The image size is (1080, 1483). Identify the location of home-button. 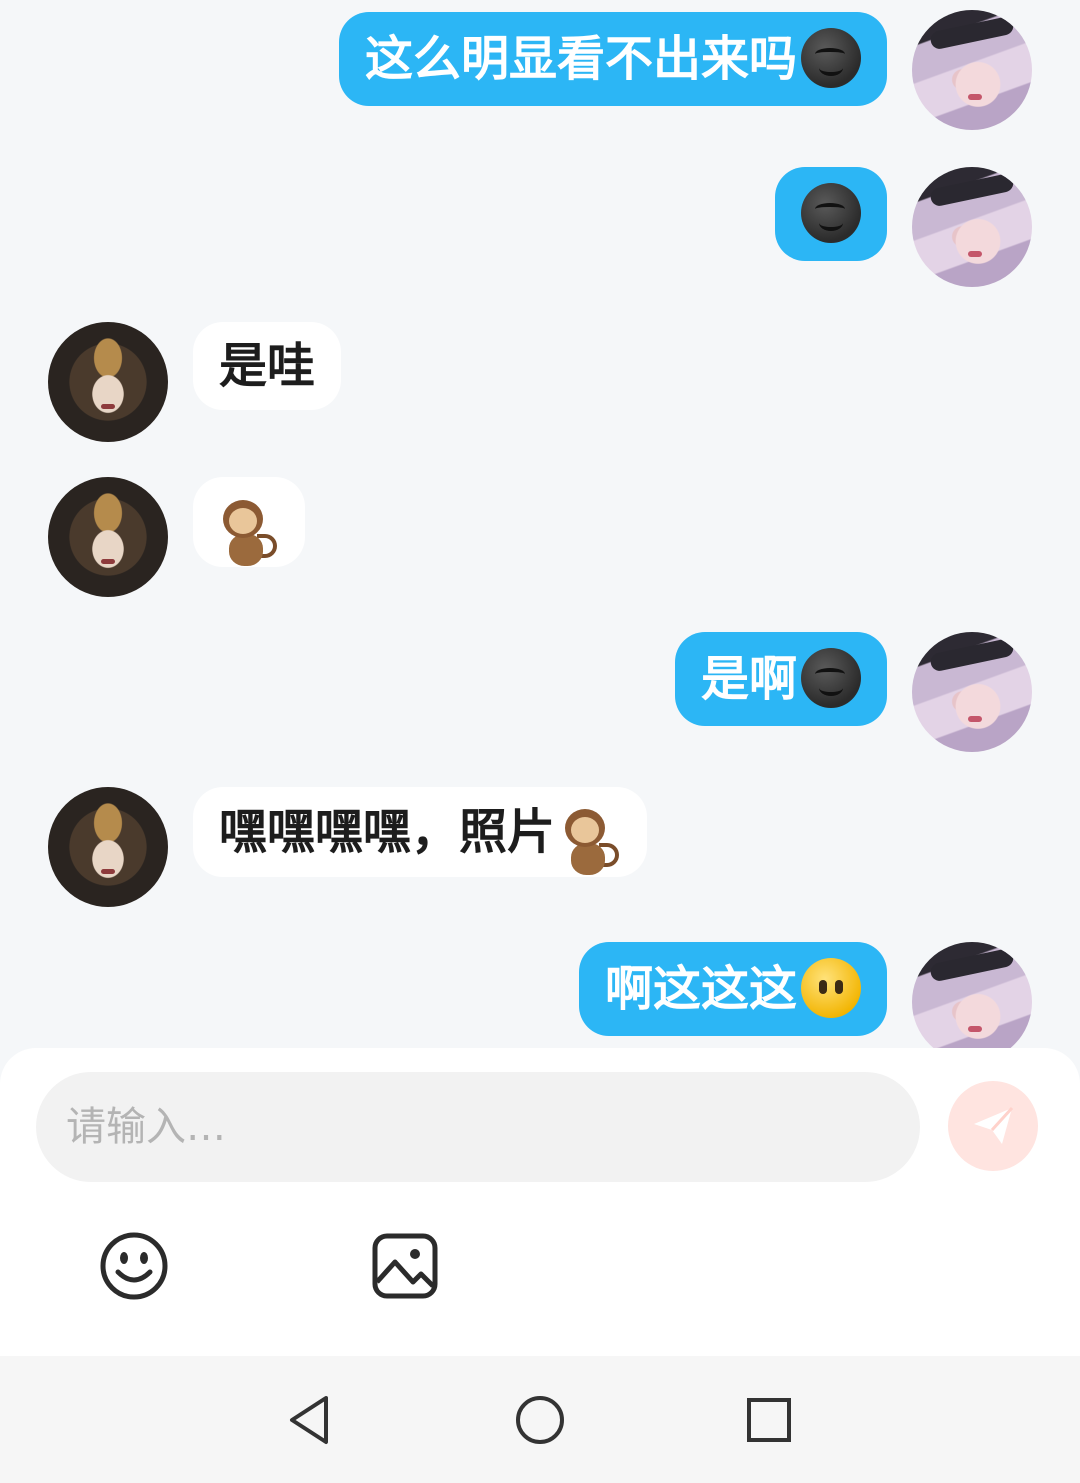
(540, 1420).